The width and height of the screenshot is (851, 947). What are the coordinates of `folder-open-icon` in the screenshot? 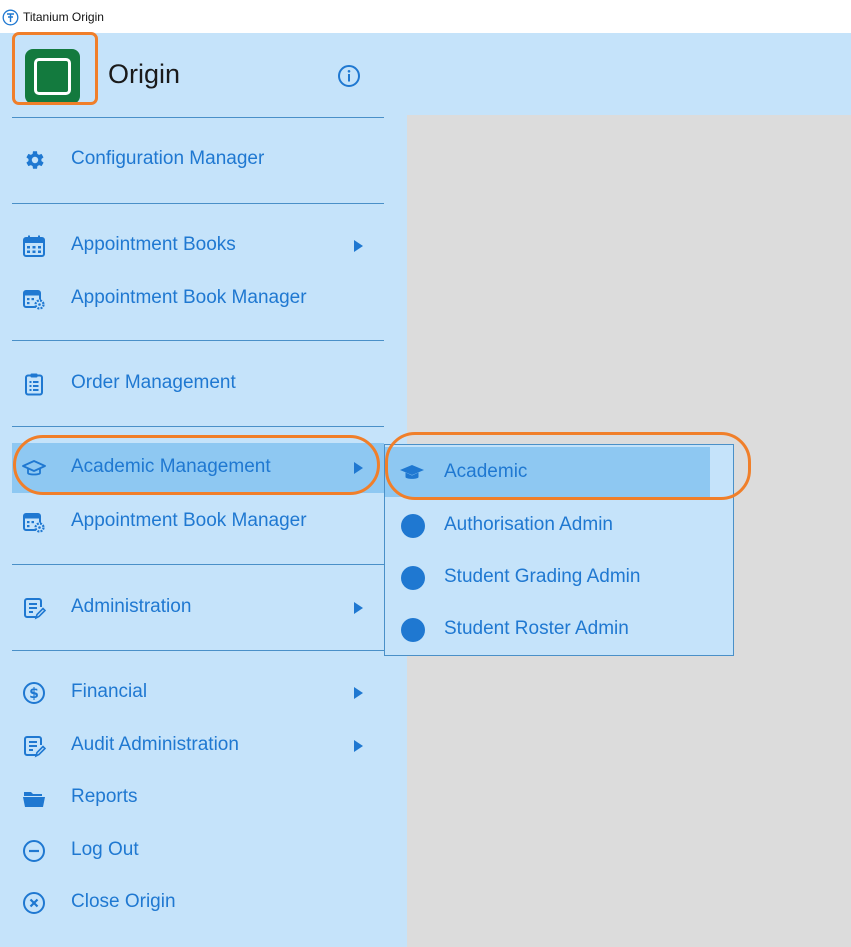 It's located at (34, 799).